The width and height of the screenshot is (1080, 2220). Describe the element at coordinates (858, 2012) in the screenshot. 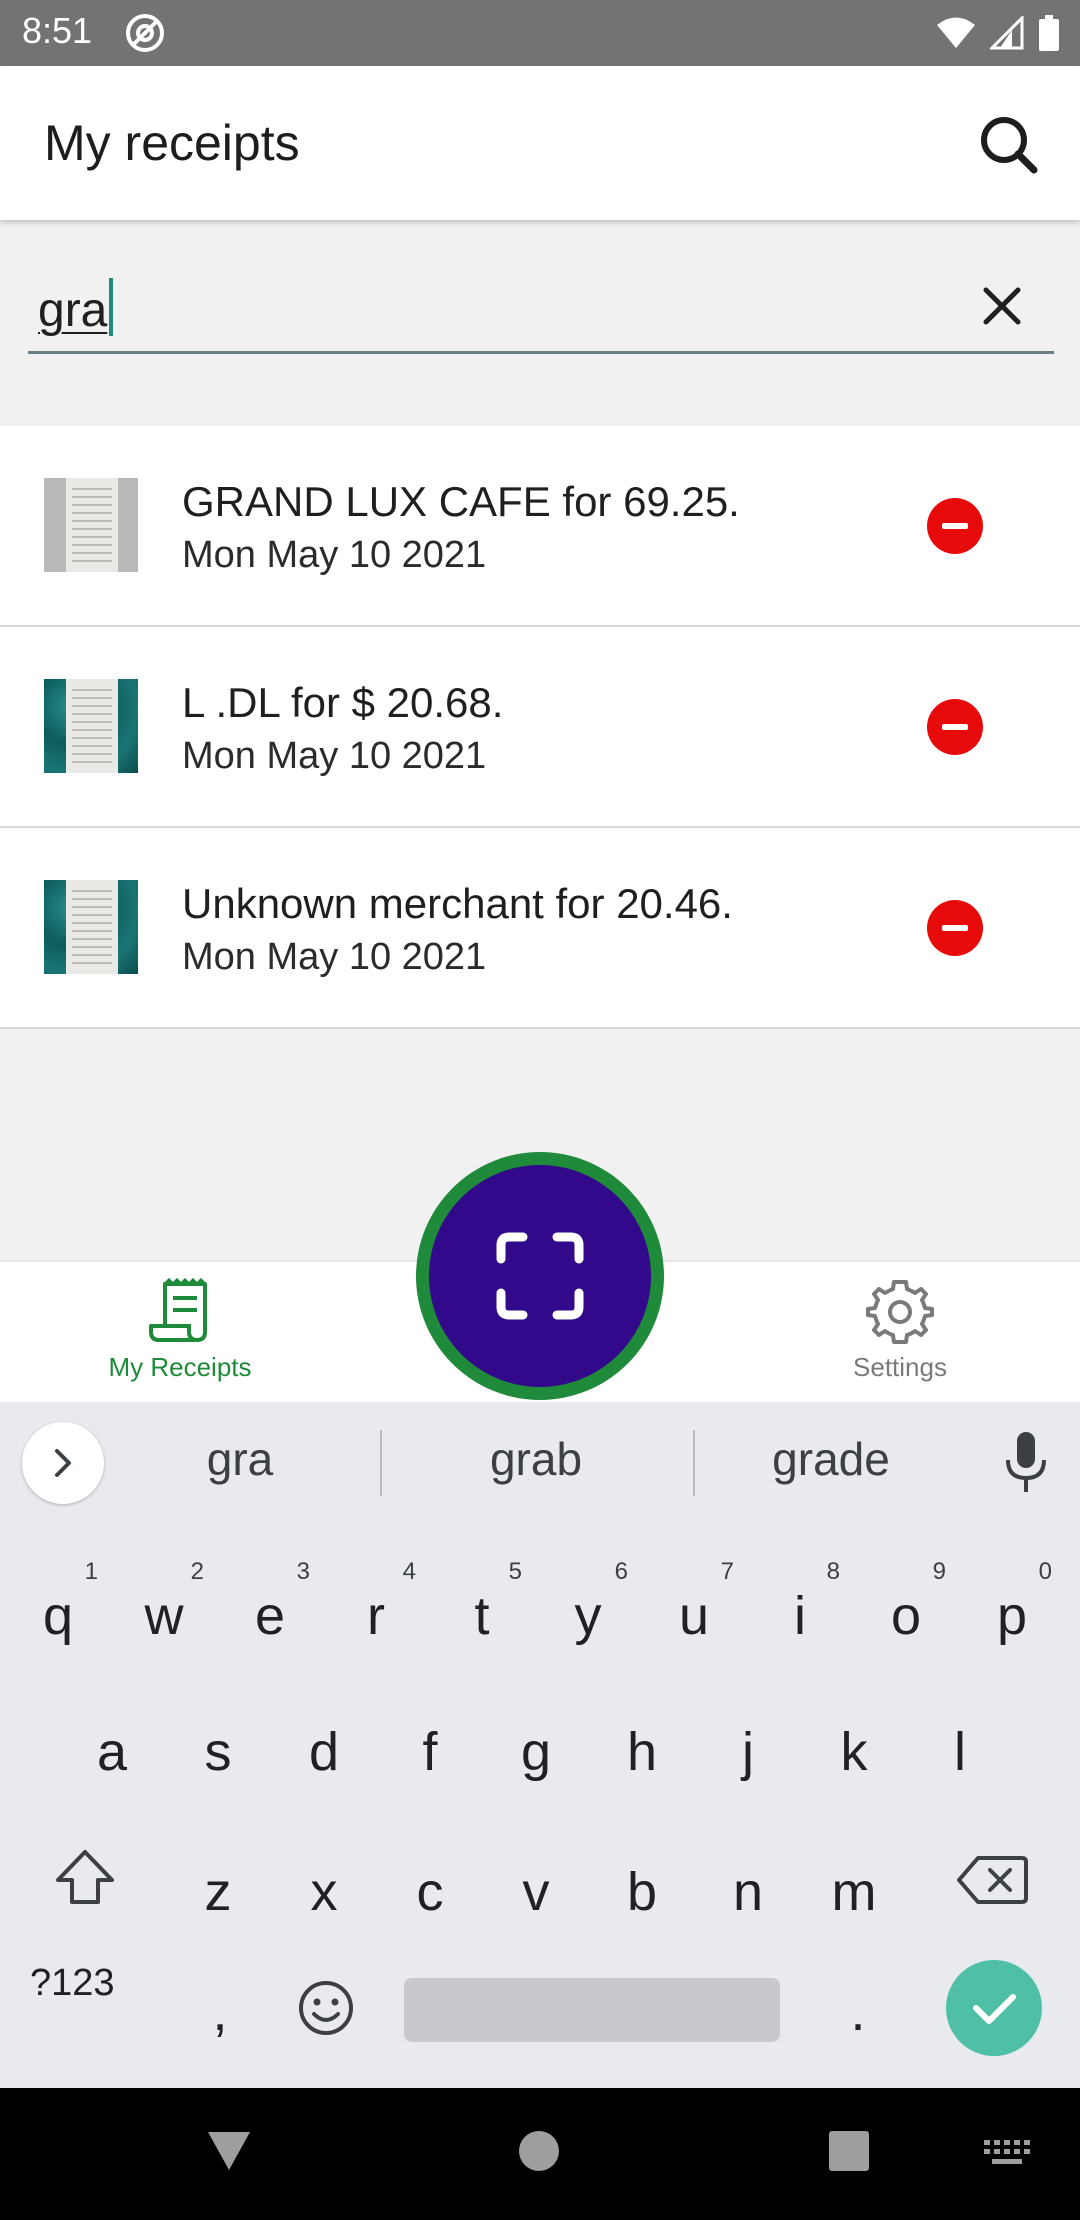

I see `key-period: .` at that location.